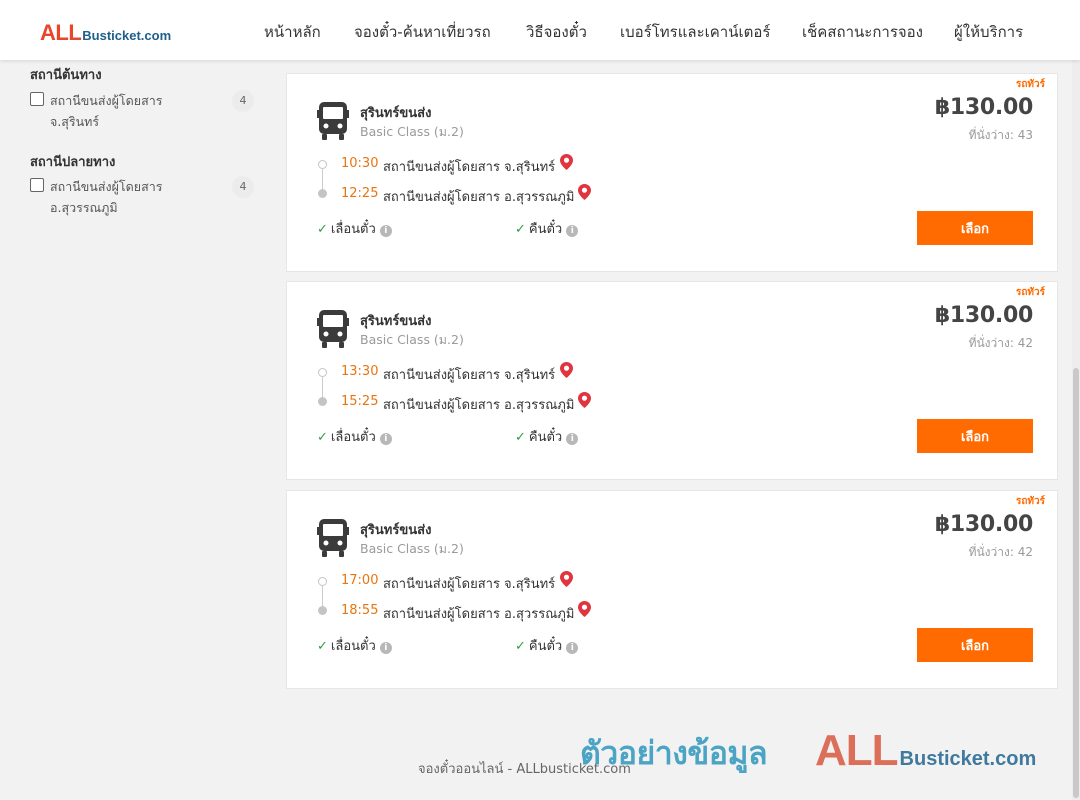 The image size is (1080, 800). I want to click on page-scrollbar, so click(1076, 400).